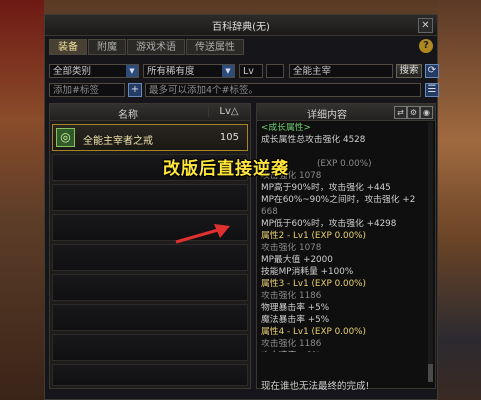  I want to click on detail-line: MP最大值 +2000, so click(297, 260).